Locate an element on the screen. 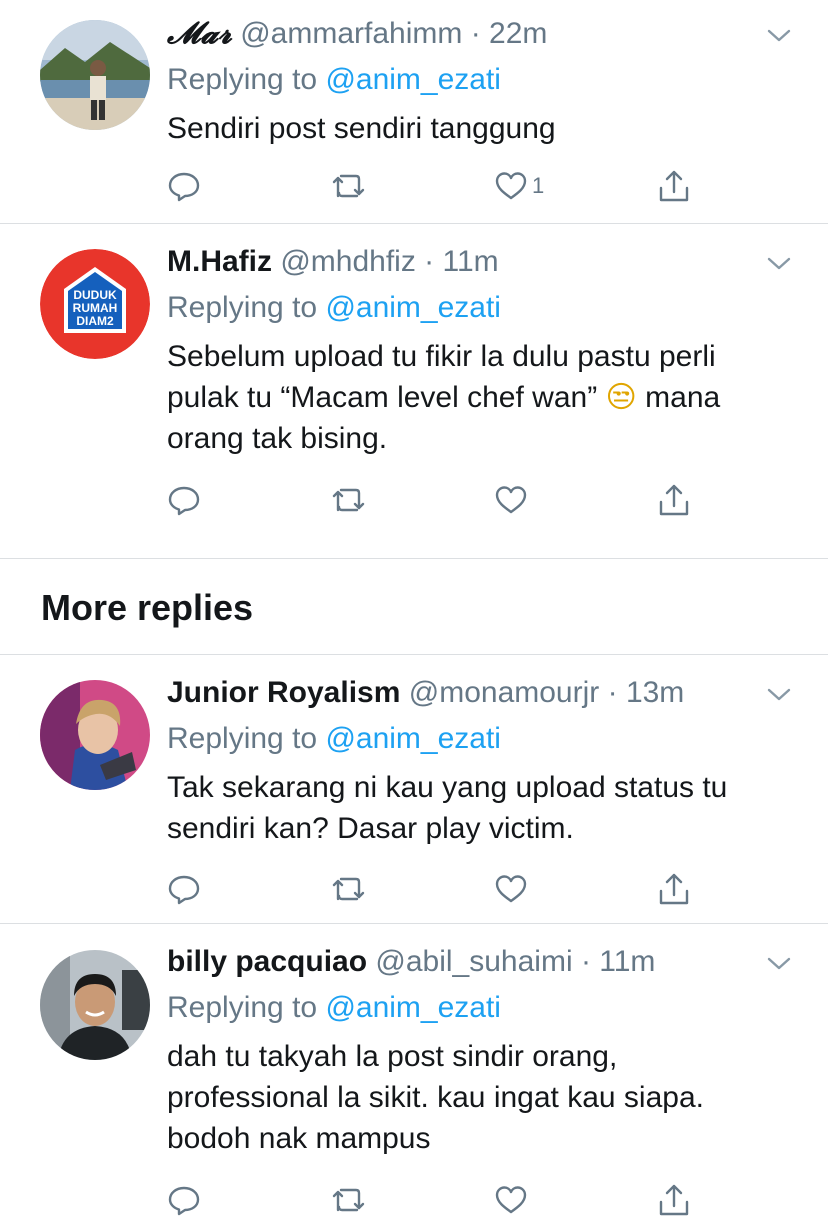  display-name: M.Hafiz is located at coordinates (219, 261).